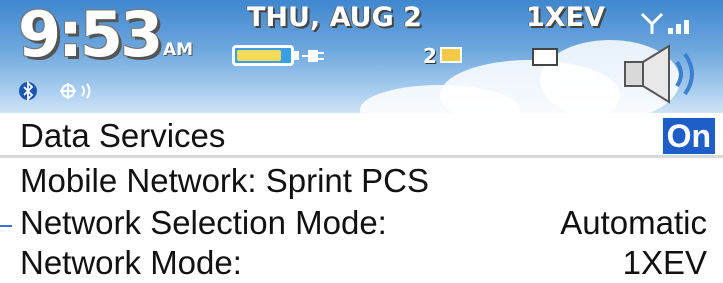 The height and width of the screenshot is (283, 723). I want to click on network-type: 1XEV, so click(565, 17).